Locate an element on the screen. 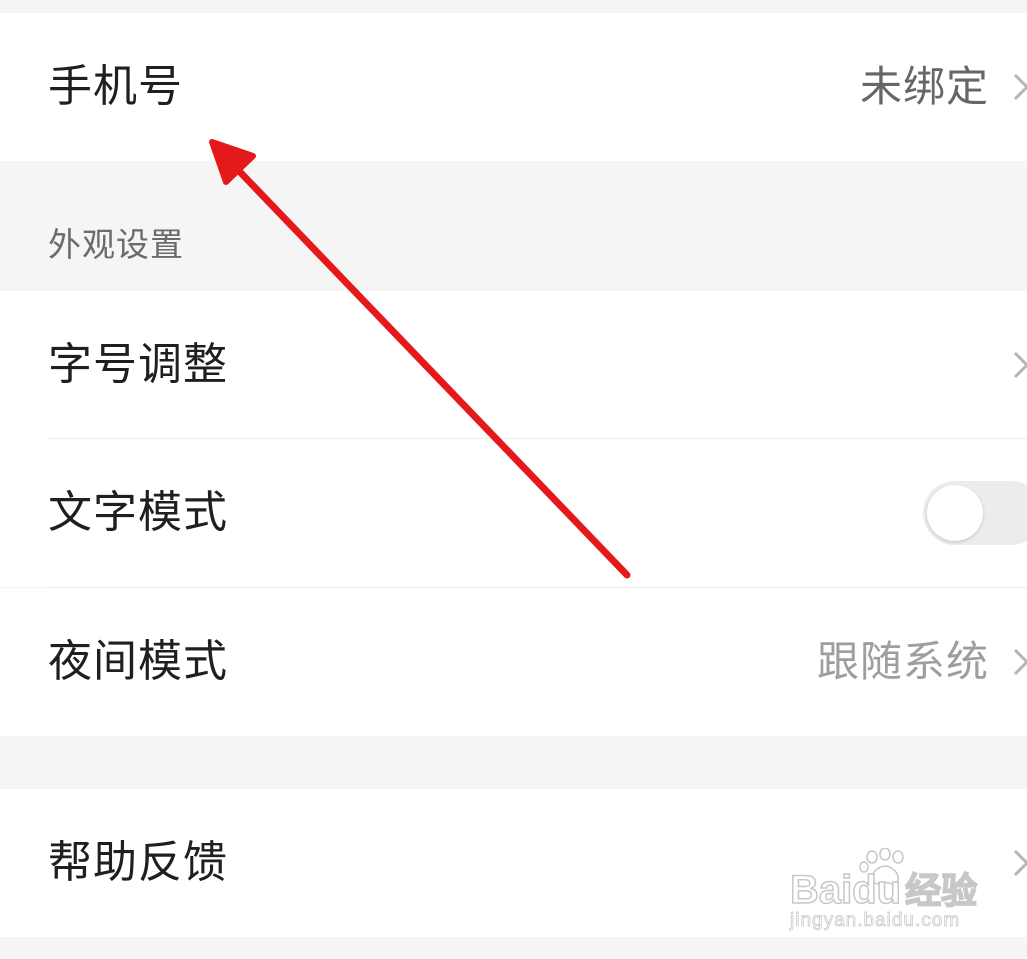  baidu-watermark: Baidu 经验 jingyan.baidu.com is located at coordinates (882, 893).